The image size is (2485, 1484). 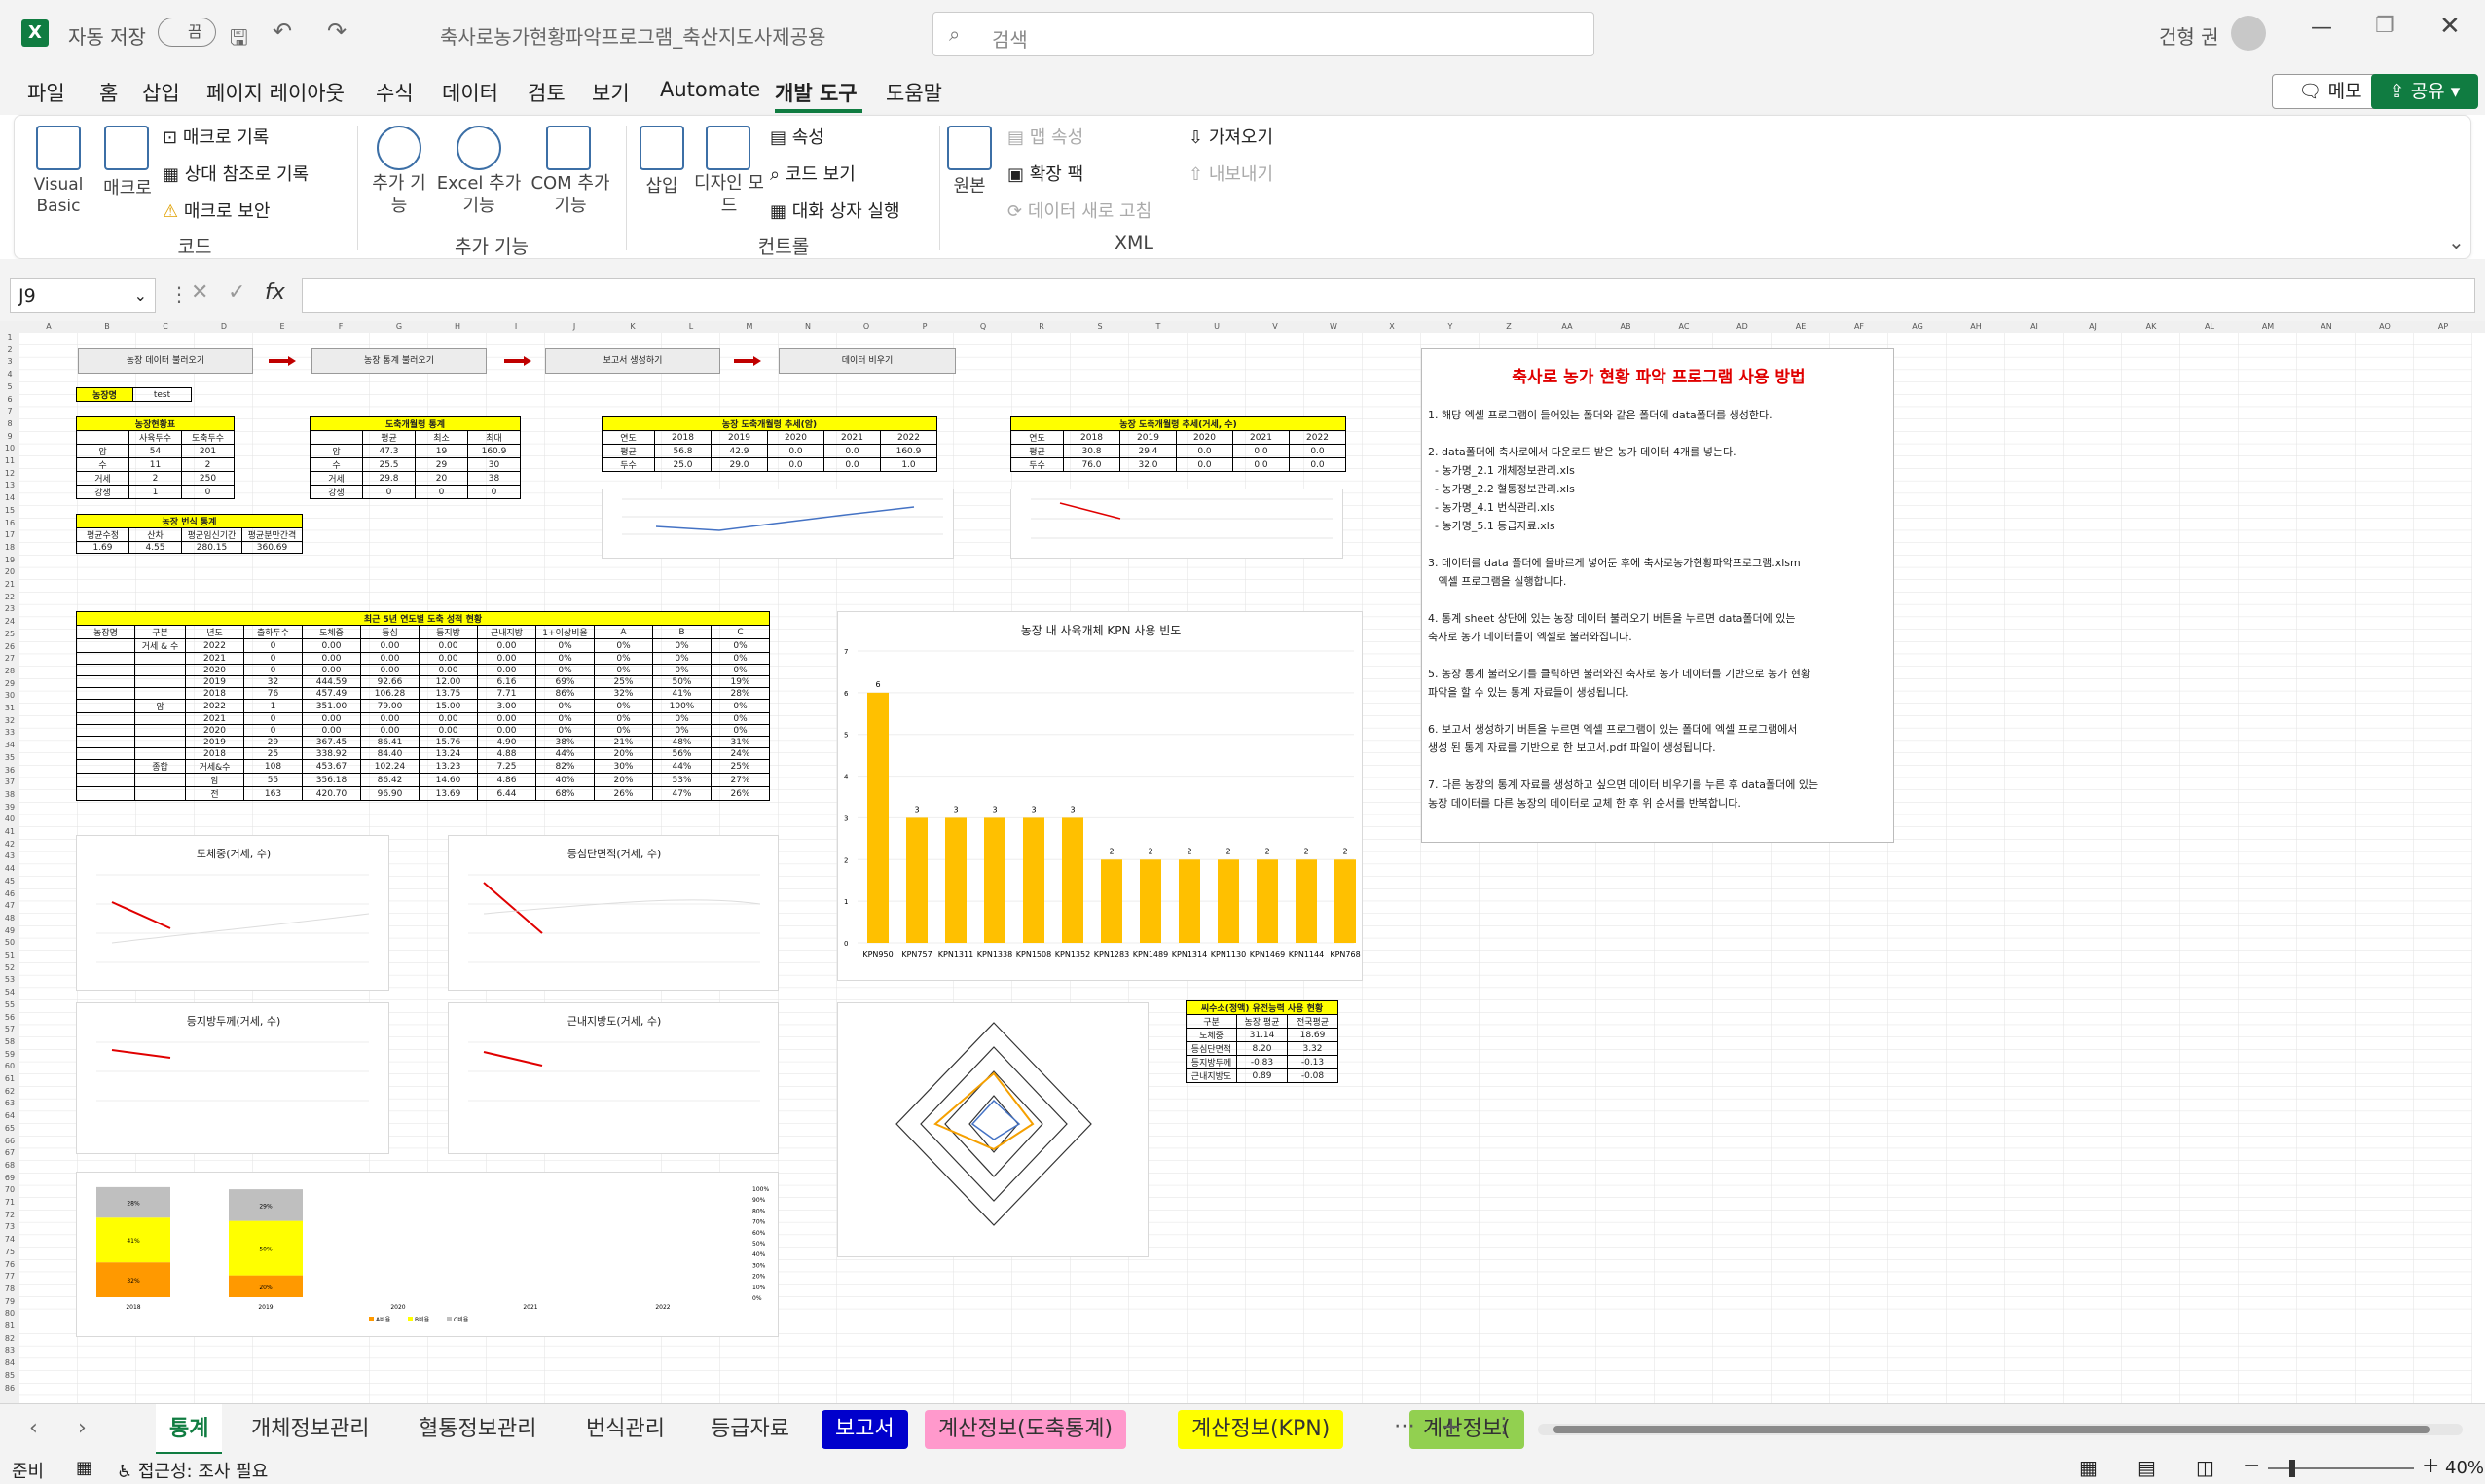 I want to click on row-header: 65, so click(x=10, y=1128).